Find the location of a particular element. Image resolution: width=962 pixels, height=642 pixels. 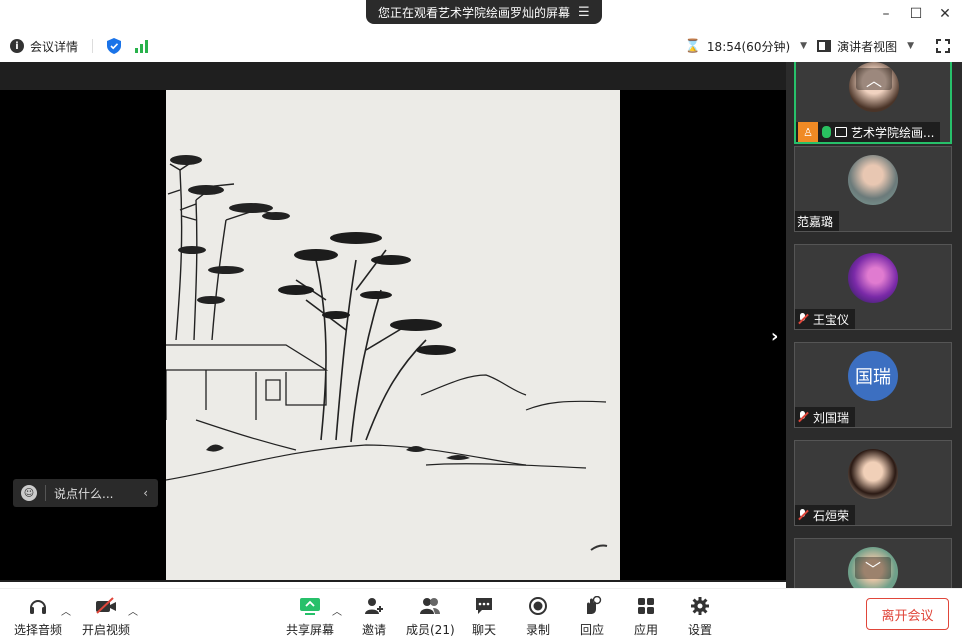

security-shield-icon is located at coordinates (114, 46).